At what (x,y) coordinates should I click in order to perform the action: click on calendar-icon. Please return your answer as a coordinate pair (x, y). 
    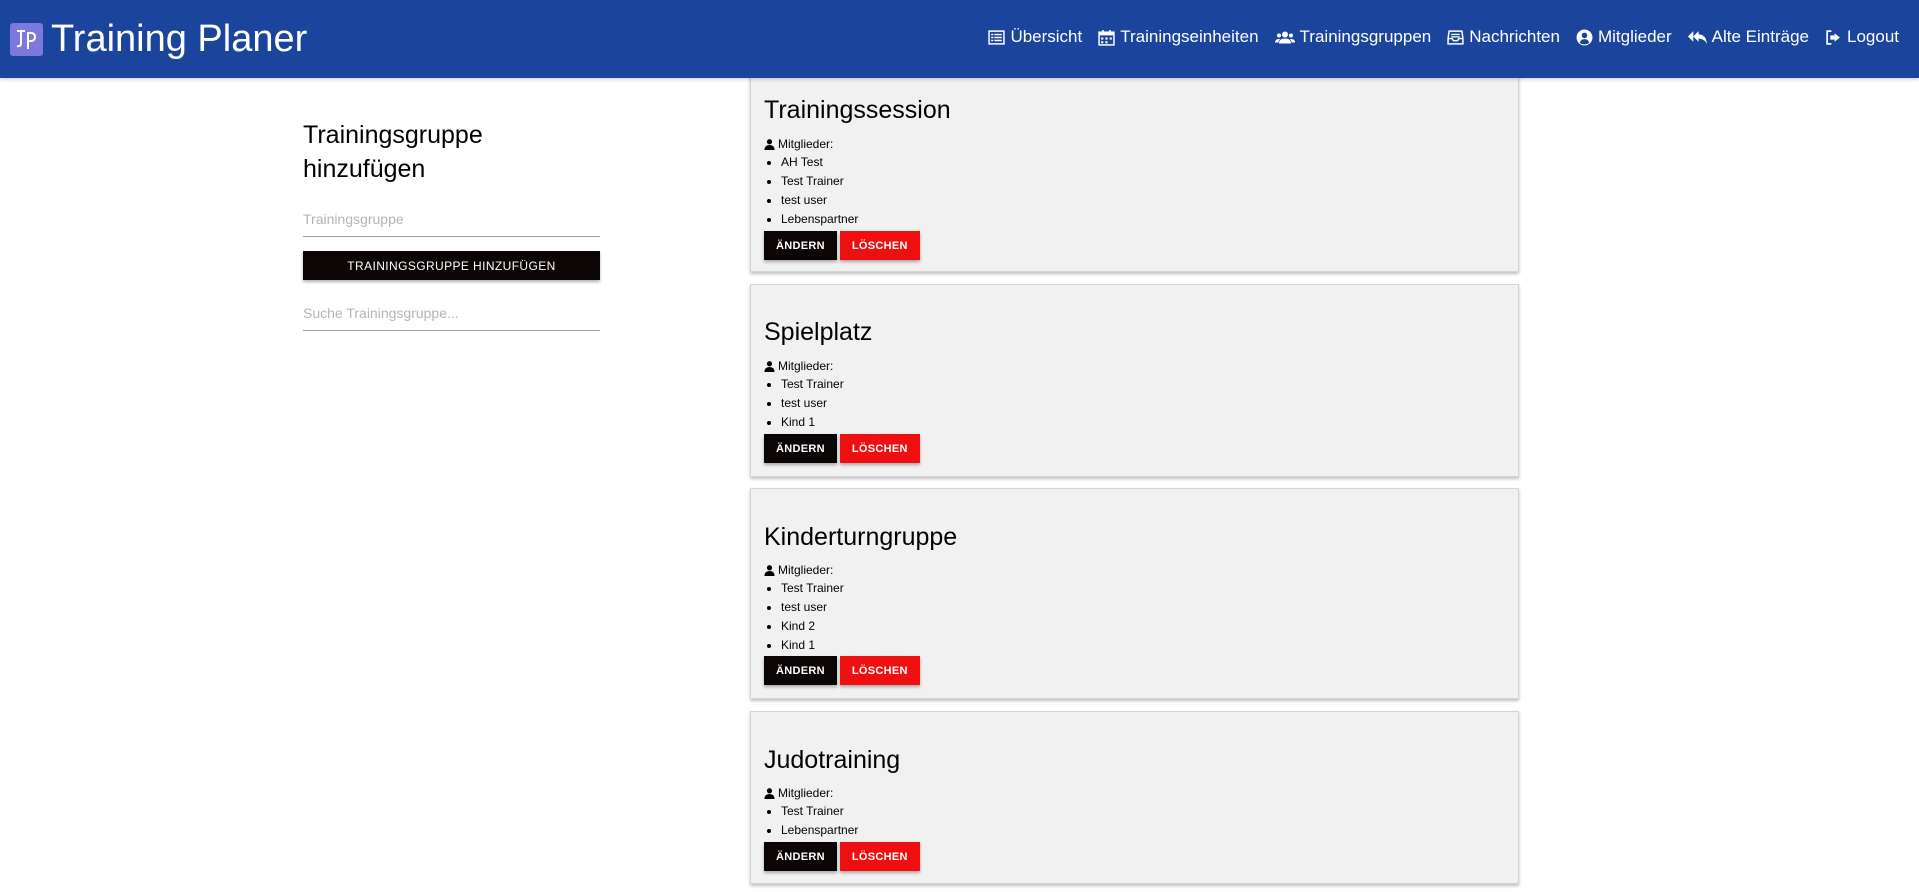
    Looking at the image, I should click on (1106, 37).